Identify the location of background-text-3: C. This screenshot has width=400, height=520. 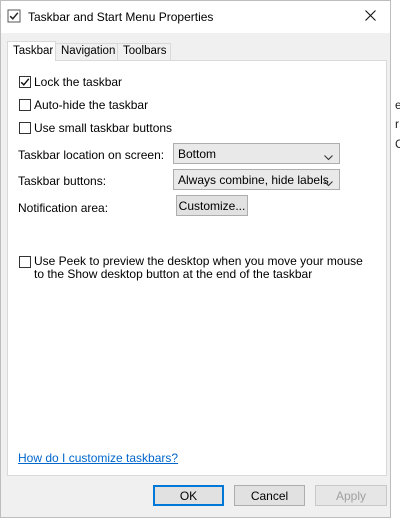
(397, 144).